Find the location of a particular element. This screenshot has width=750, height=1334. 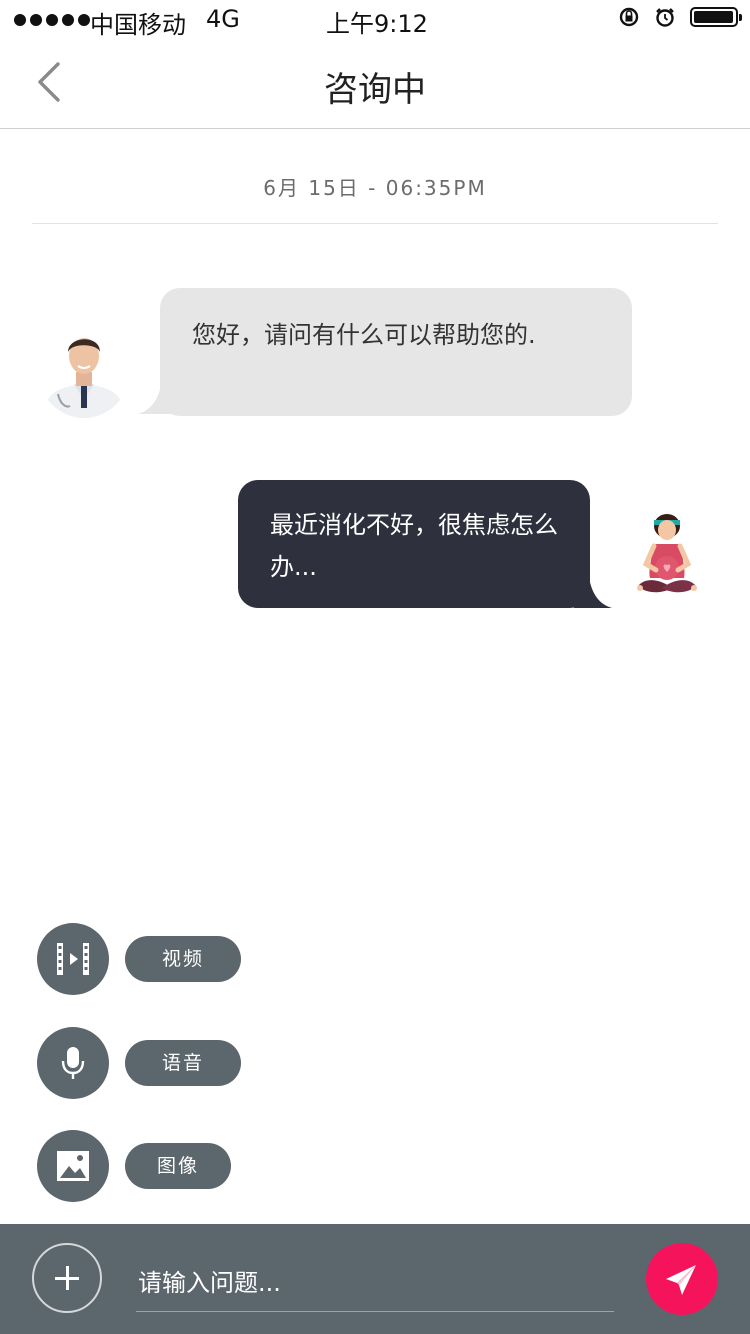

video-option-button is located at coordinates (73, 959).